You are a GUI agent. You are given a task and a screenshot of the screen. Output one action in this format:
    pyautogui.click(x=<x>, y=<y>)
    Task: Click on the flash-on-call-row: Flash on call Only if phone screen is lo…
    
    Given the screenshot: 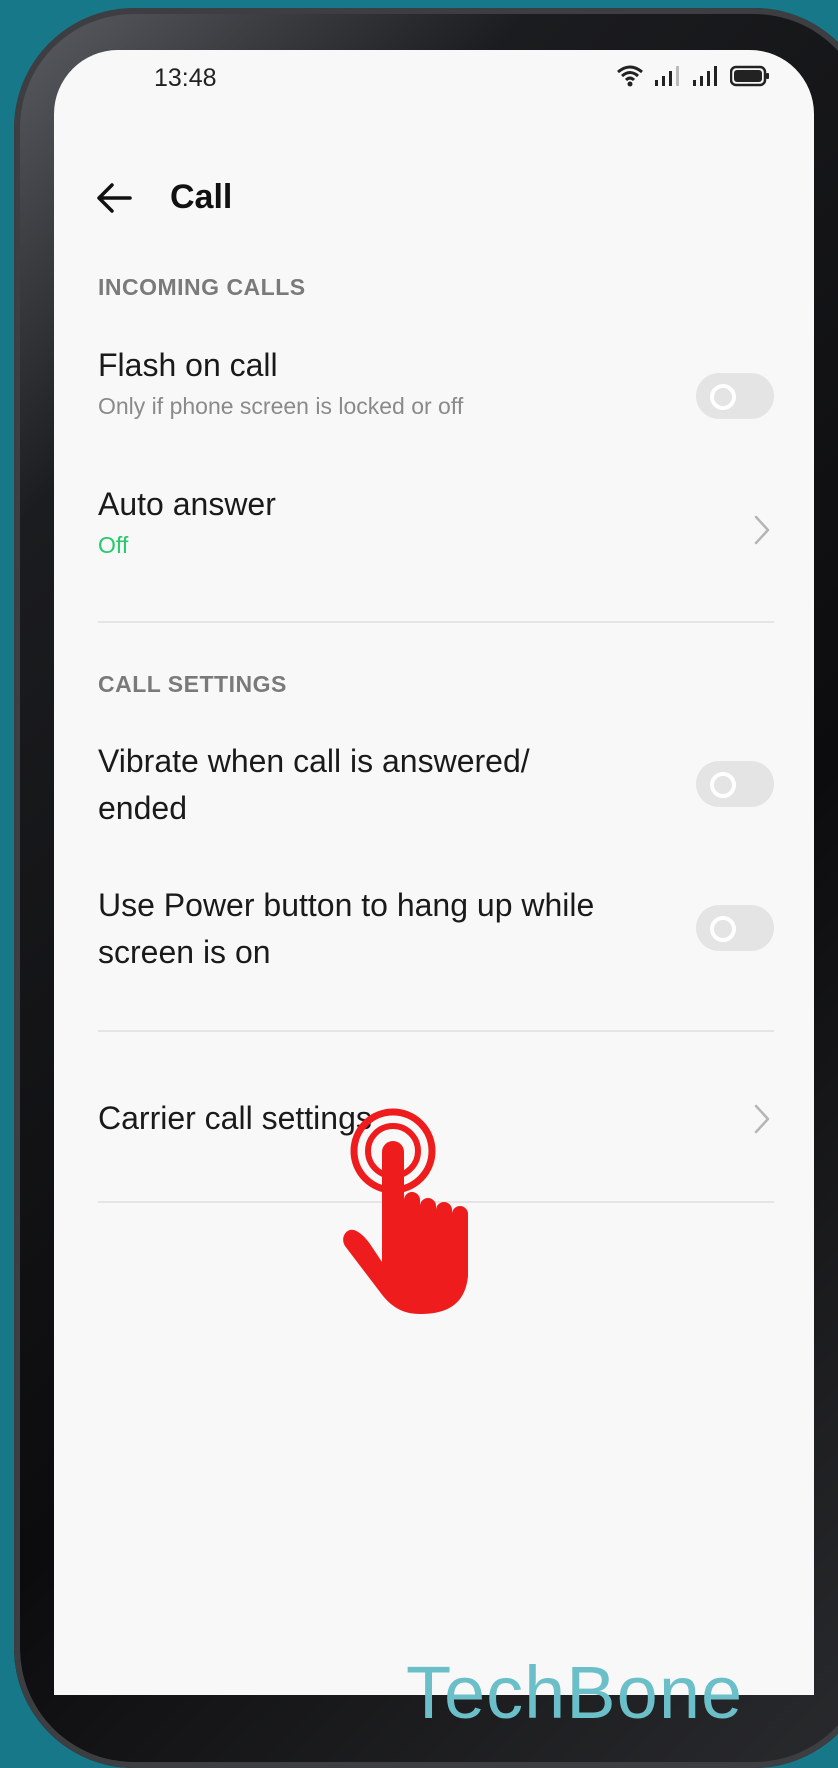 What is the action you would take?
    pyautogui.click(x=436, y=381)
    